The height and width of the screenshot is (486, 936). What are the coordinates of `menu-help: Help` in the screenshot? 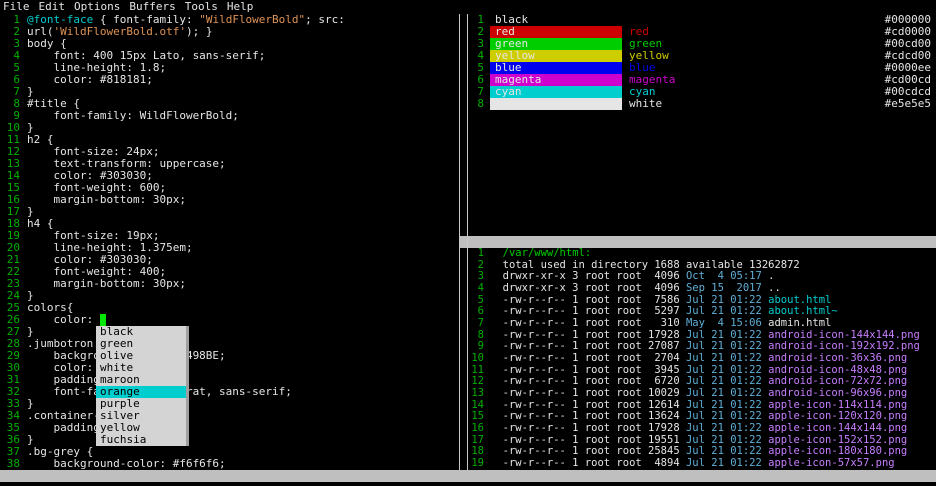 It's located at (240, 7).